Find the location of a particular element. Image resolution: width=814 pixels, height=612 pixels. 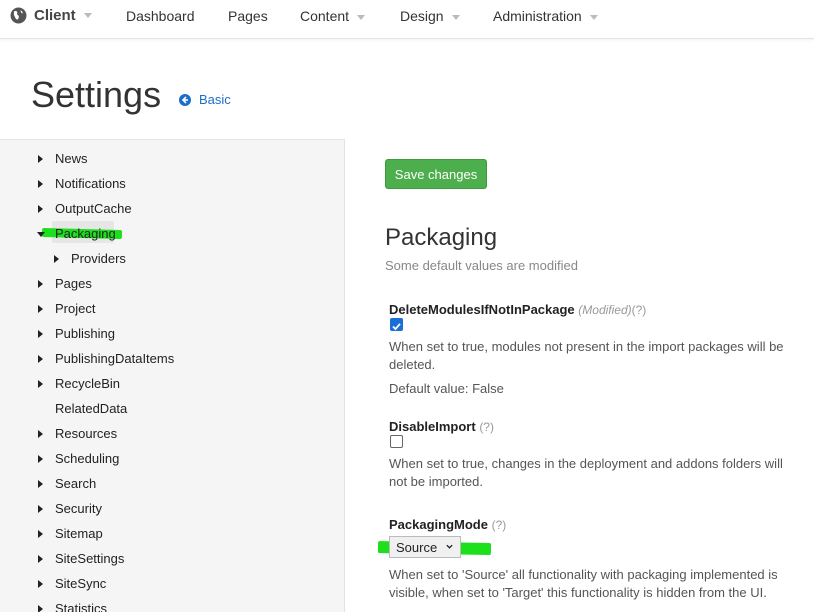

section-subtitle: Some default values are modified is located at coordinates (481, 265).